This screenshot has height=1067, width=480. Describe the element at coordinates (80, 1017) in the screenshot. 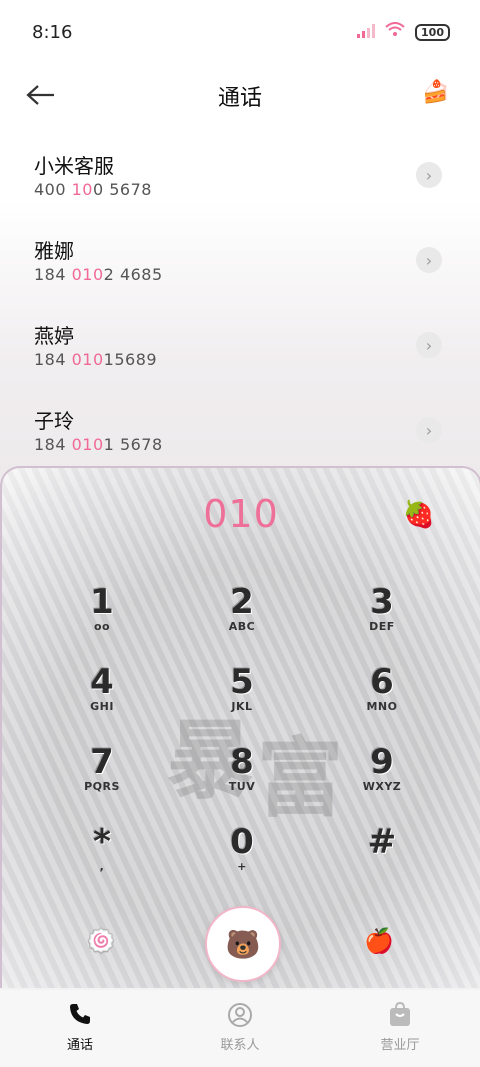

I see `phone-icon` at that location.